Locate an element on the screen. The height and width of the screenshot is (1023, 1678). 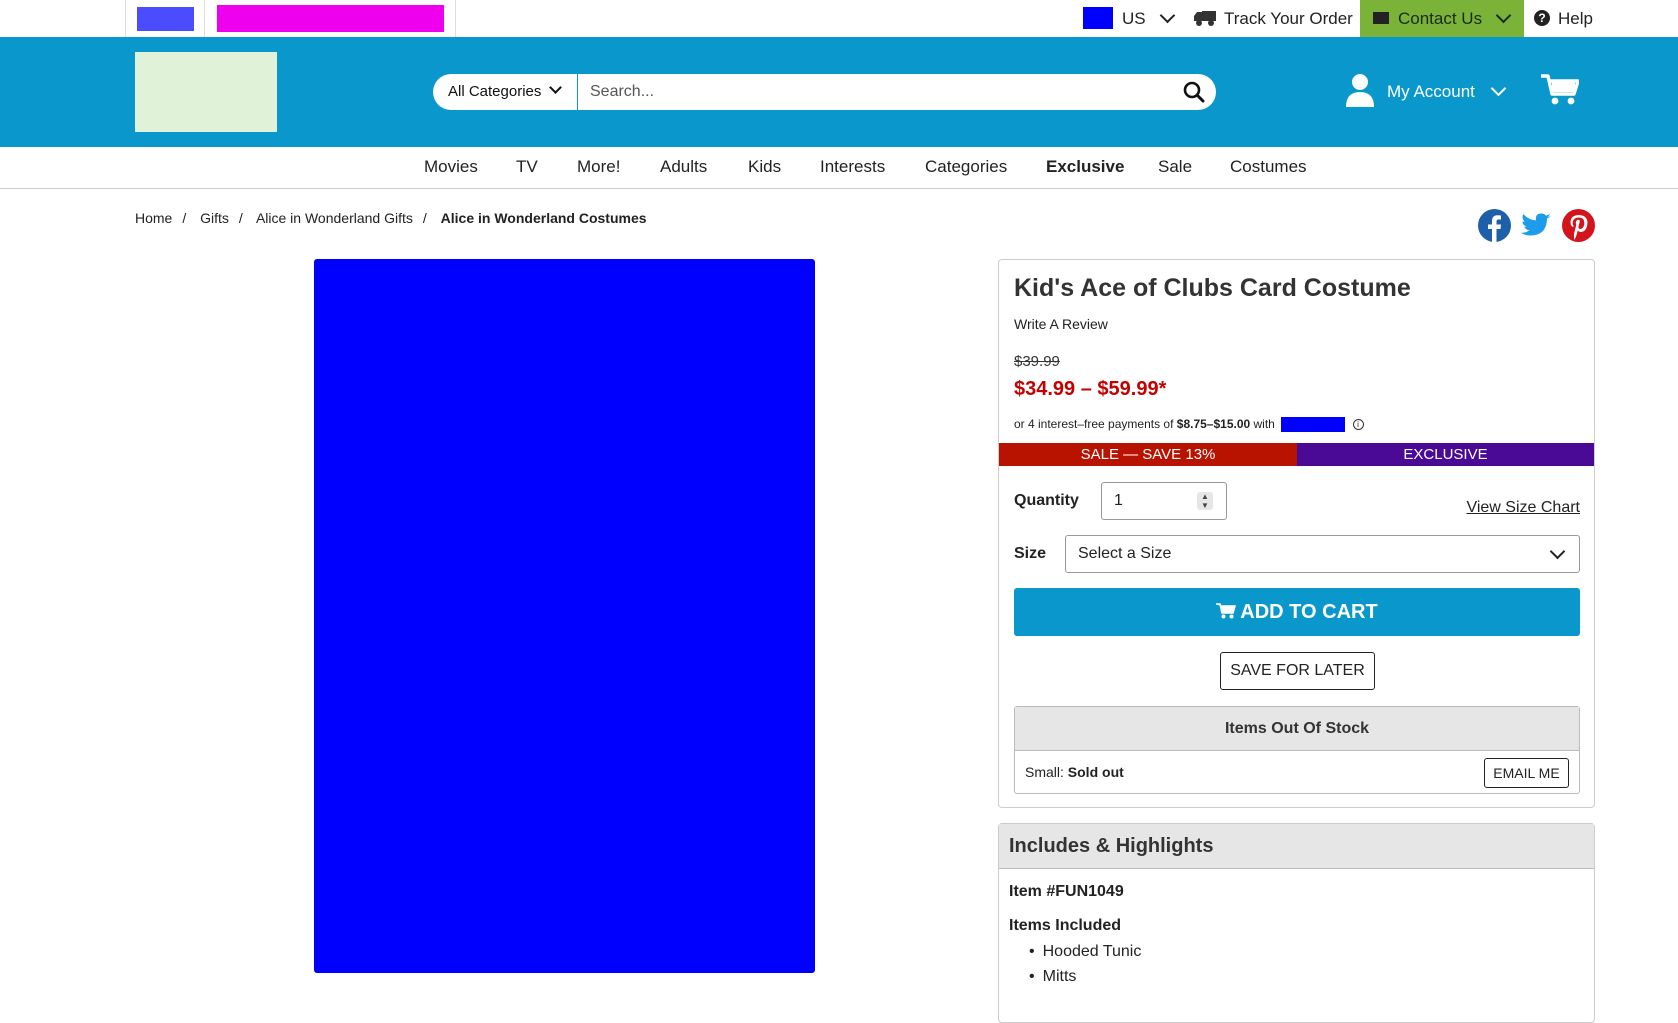
nav-item-adults: Adults is located at coordinates (683, 167).